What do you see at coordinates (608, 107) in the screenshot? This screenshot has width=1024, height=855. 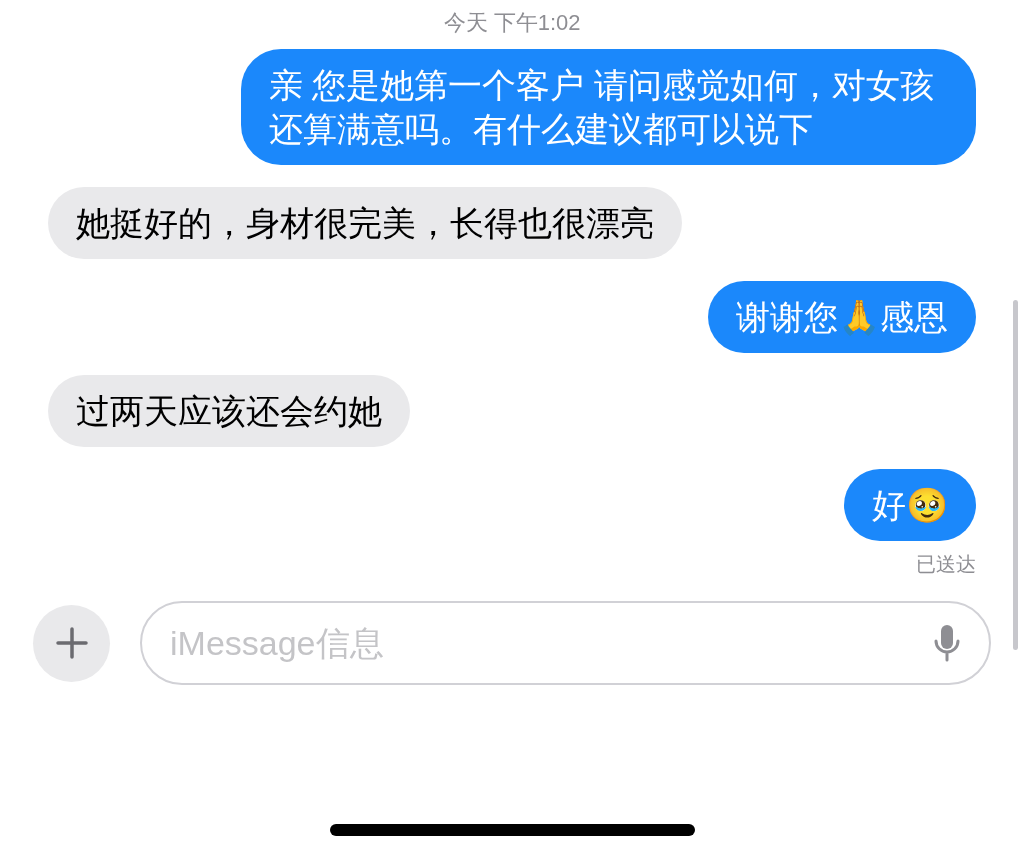 I see `sent-message-bubble: 亲 您是她第一个客户 请问感觉如何，对女孩还算满意吗。有什么建议都可以说下` at bounding box center [608, 107].